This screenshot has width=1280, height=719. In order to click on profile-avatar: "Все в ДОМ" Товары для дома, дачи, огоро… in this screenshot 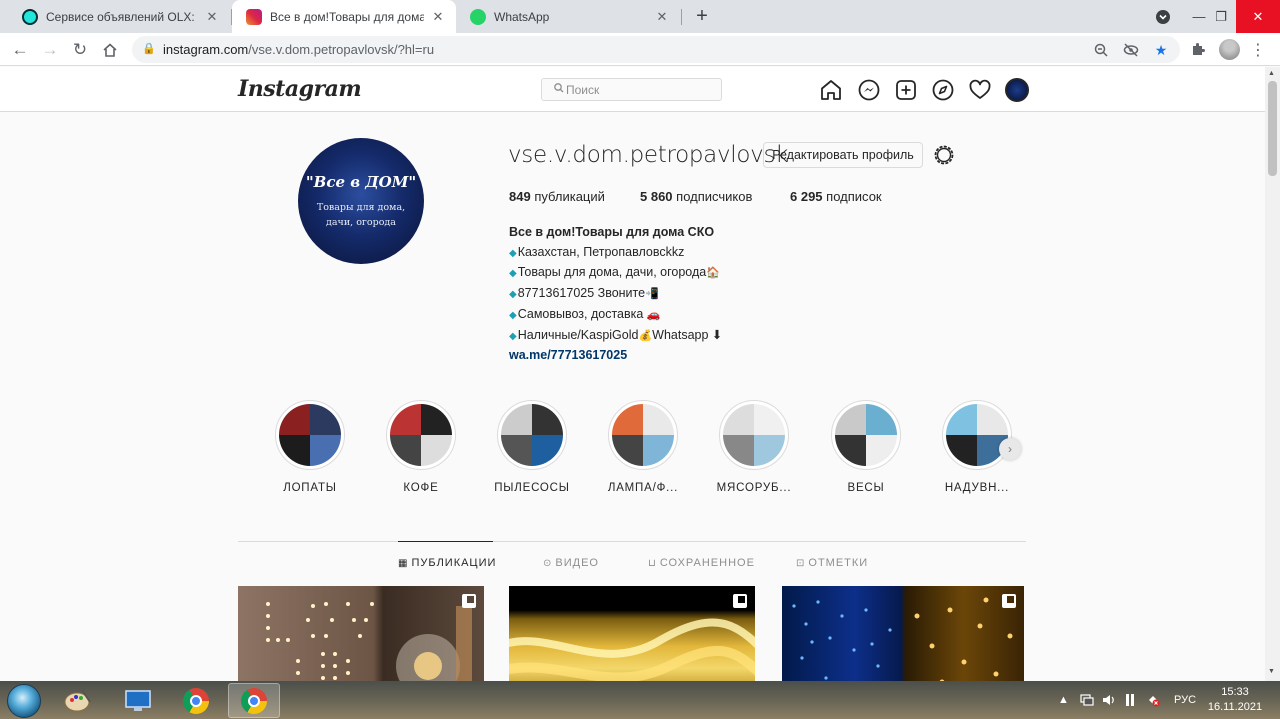, I will do `click(361, 201)`.